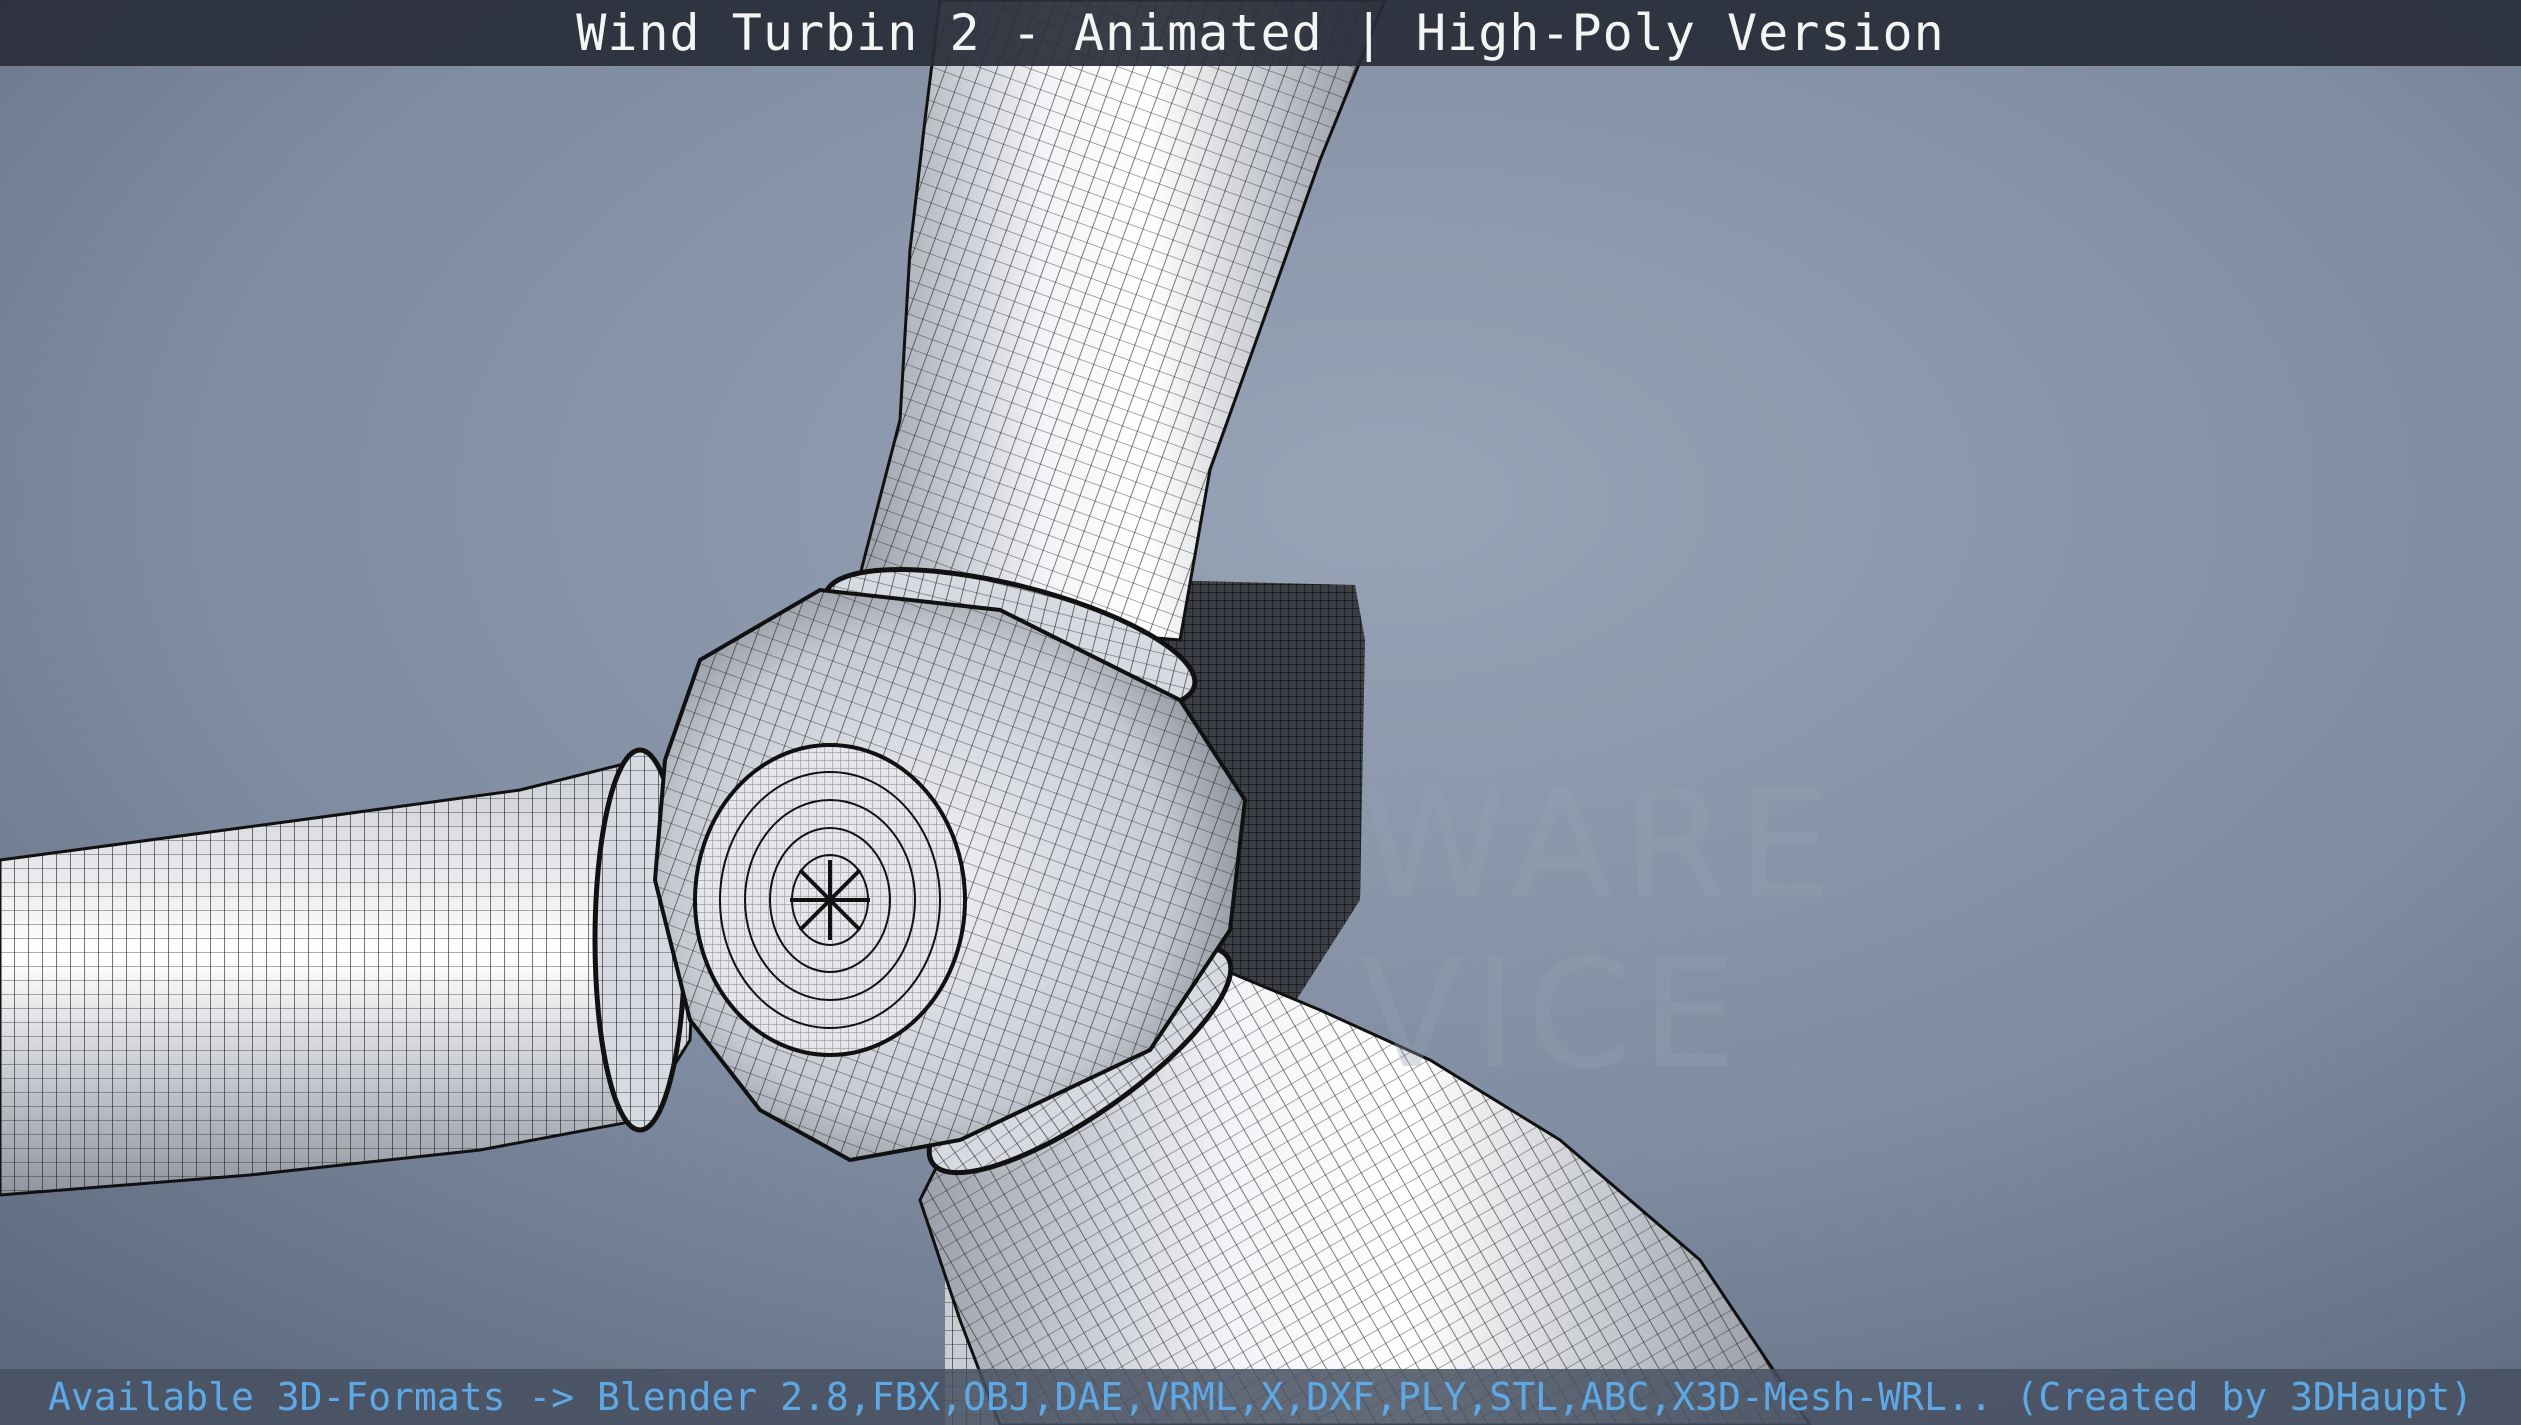 This screenshot has height=1425, width=2521. I want to click on spinner-cone-mesh, so click(830, 900).